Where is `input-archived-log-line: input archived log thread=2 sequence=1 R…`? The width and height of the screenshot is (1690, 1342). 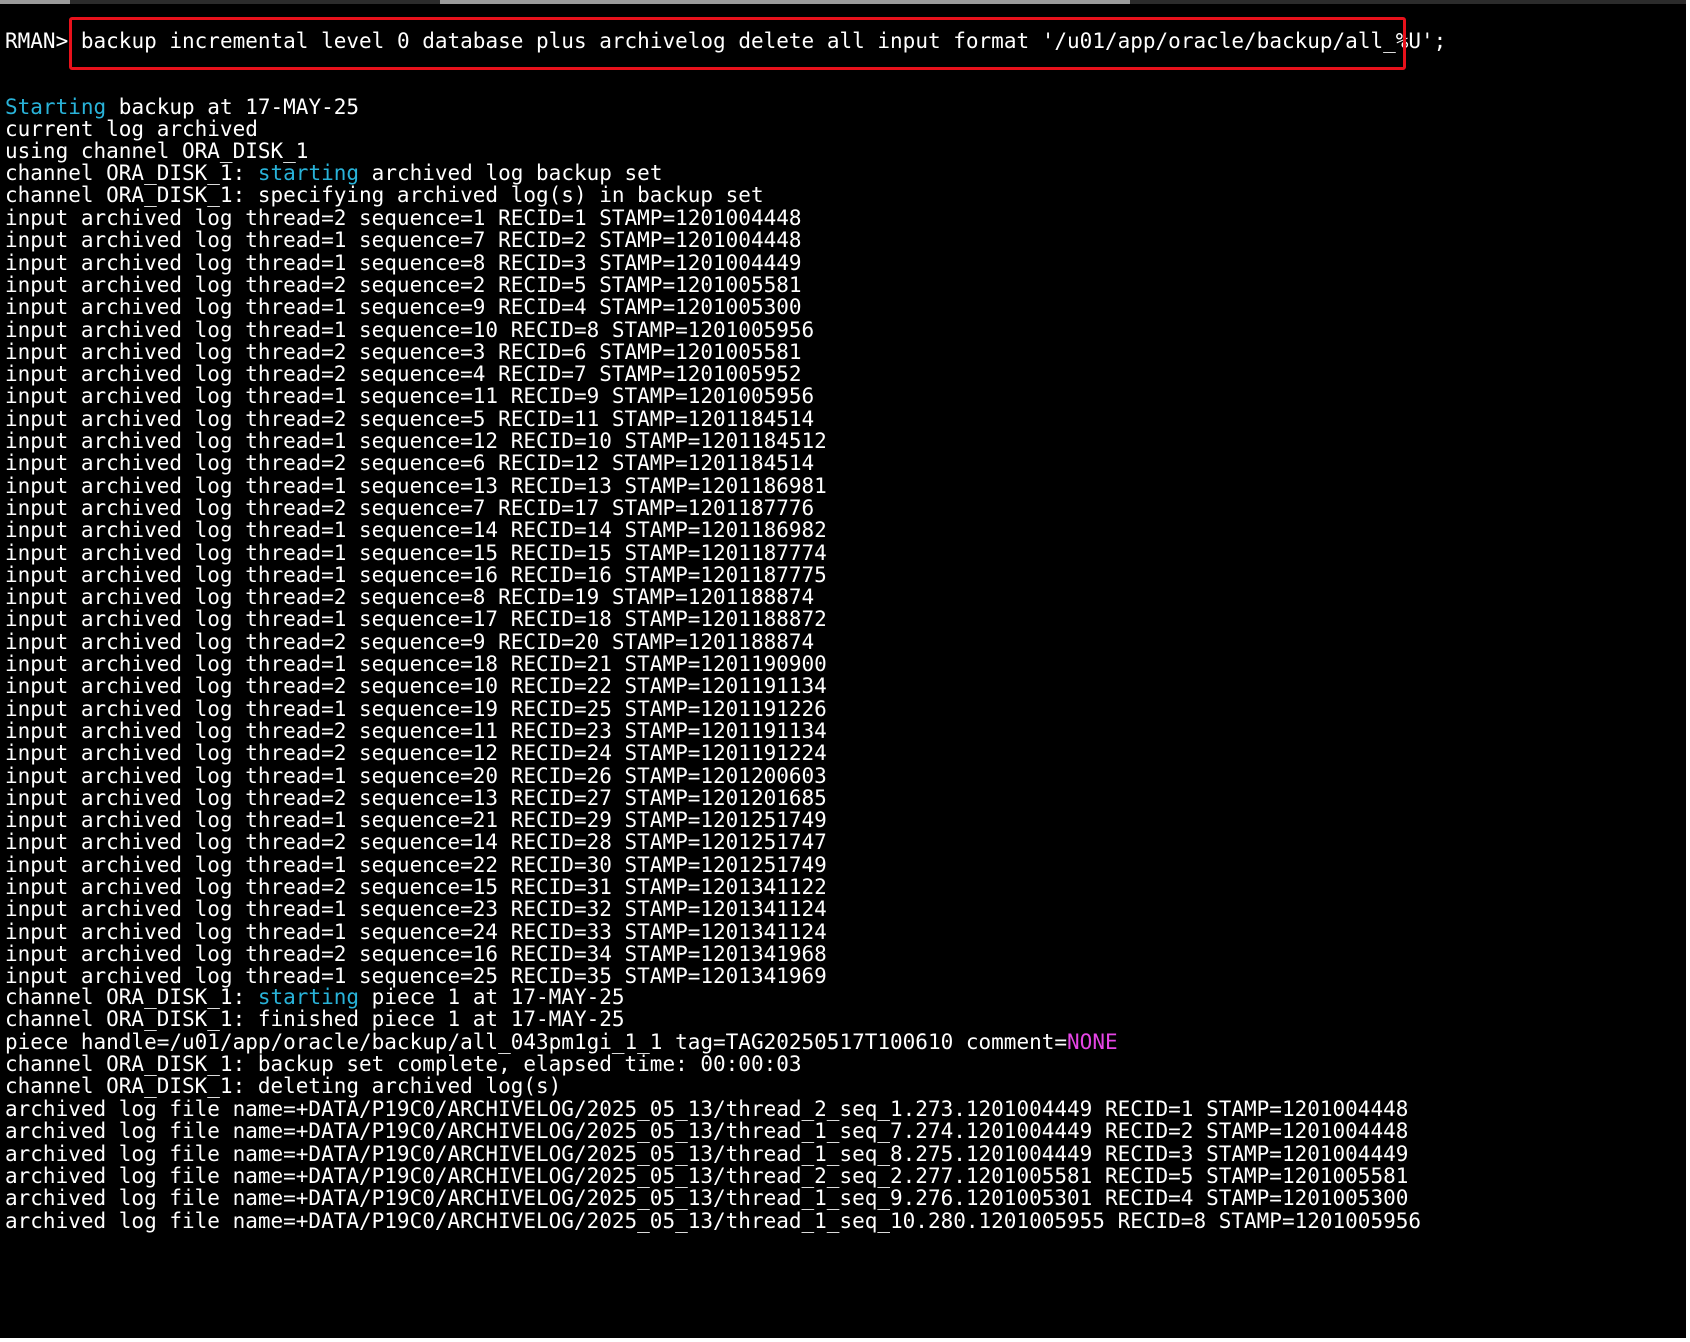 input-archived-log-line: input archived log thread=2 sequence=1 R… is located at coordinates (403, 218).